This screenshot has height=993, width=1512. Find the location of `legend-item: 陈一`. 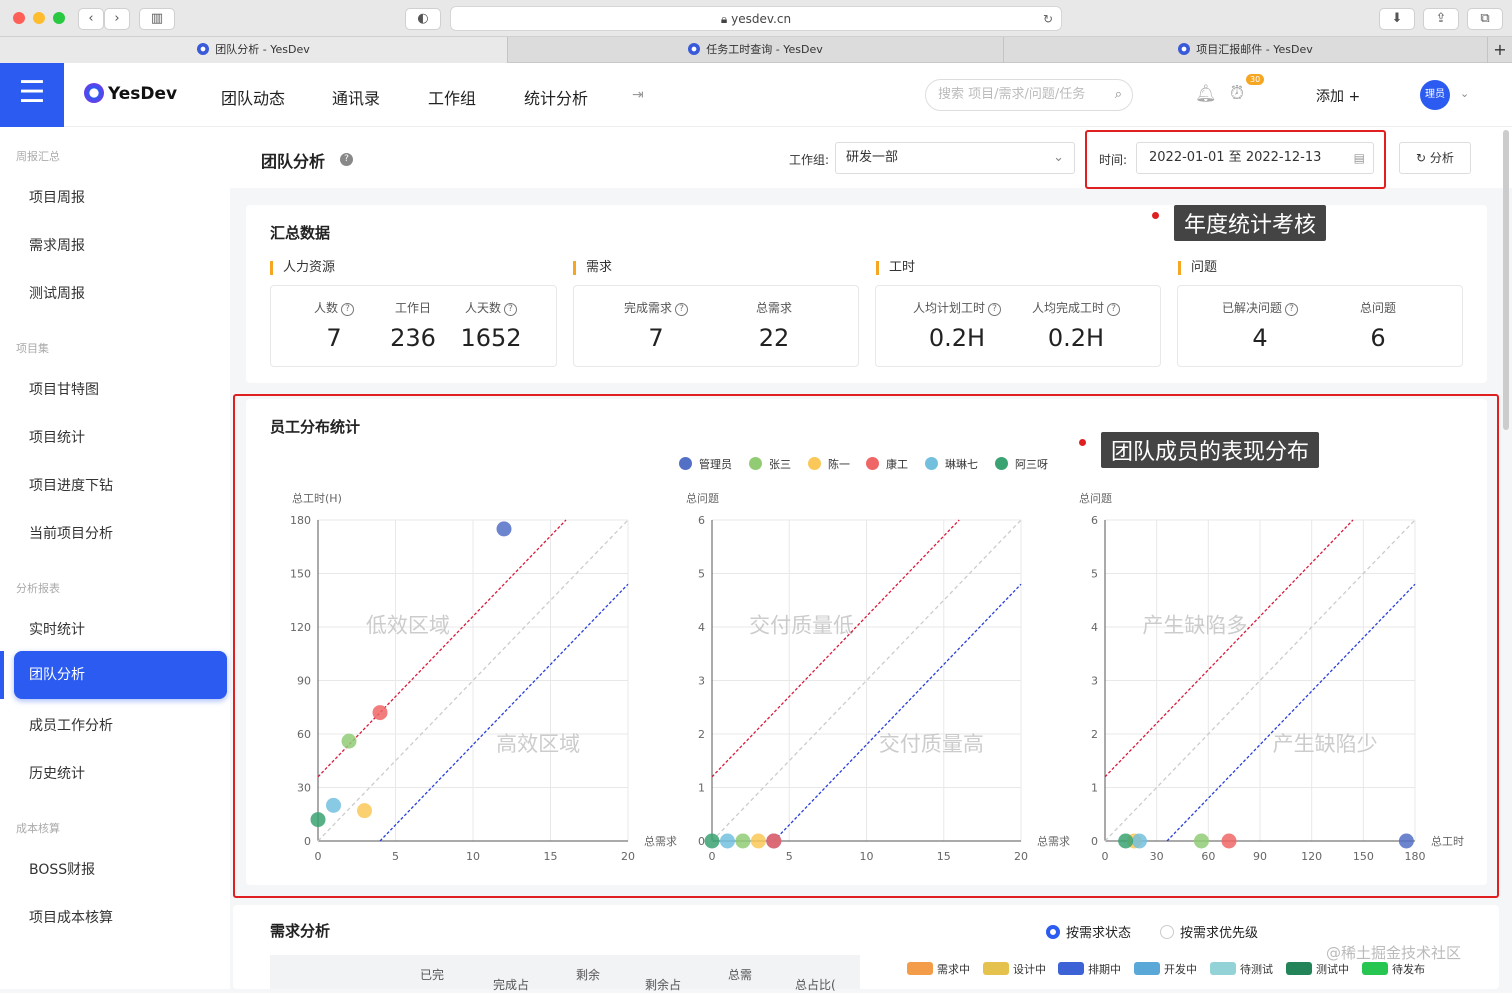

legend-item: 陈一 is located at coordinates (829, 464).